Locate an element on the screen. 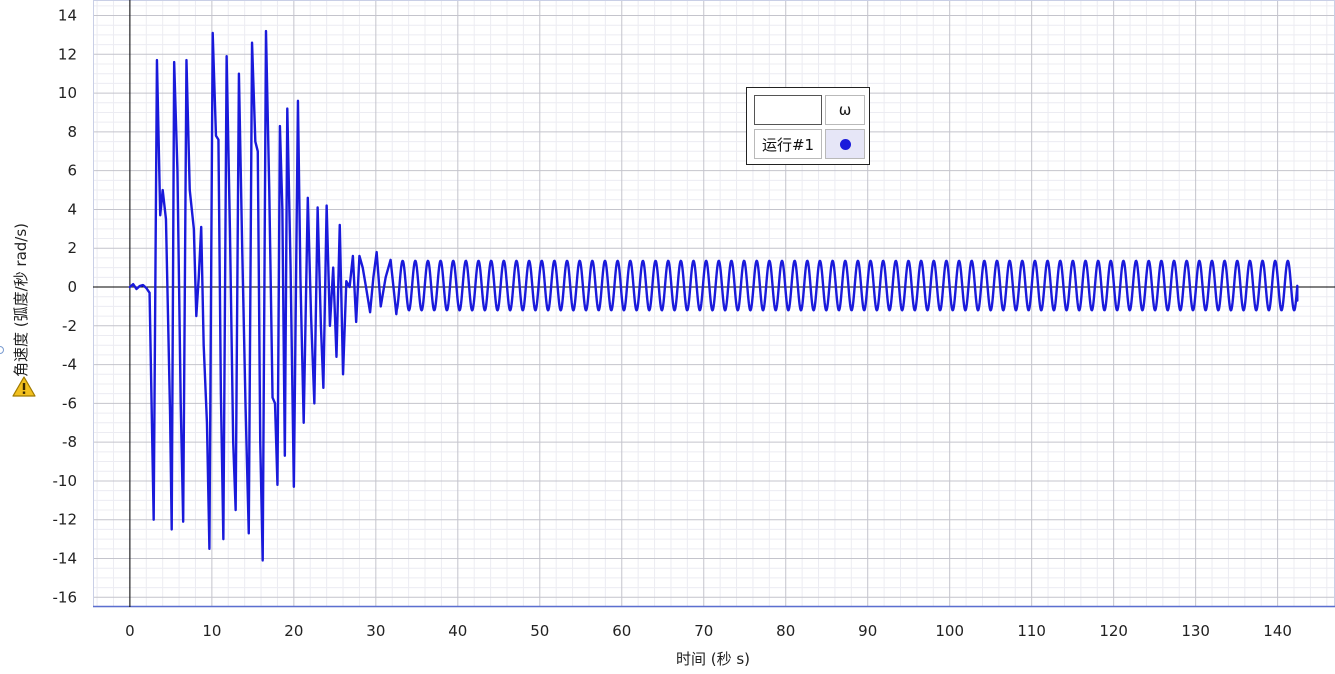 Image resolution: width=1335 pixels, height=674 pixels. y-tick-label: 4 is located at coordinates (72, 209).